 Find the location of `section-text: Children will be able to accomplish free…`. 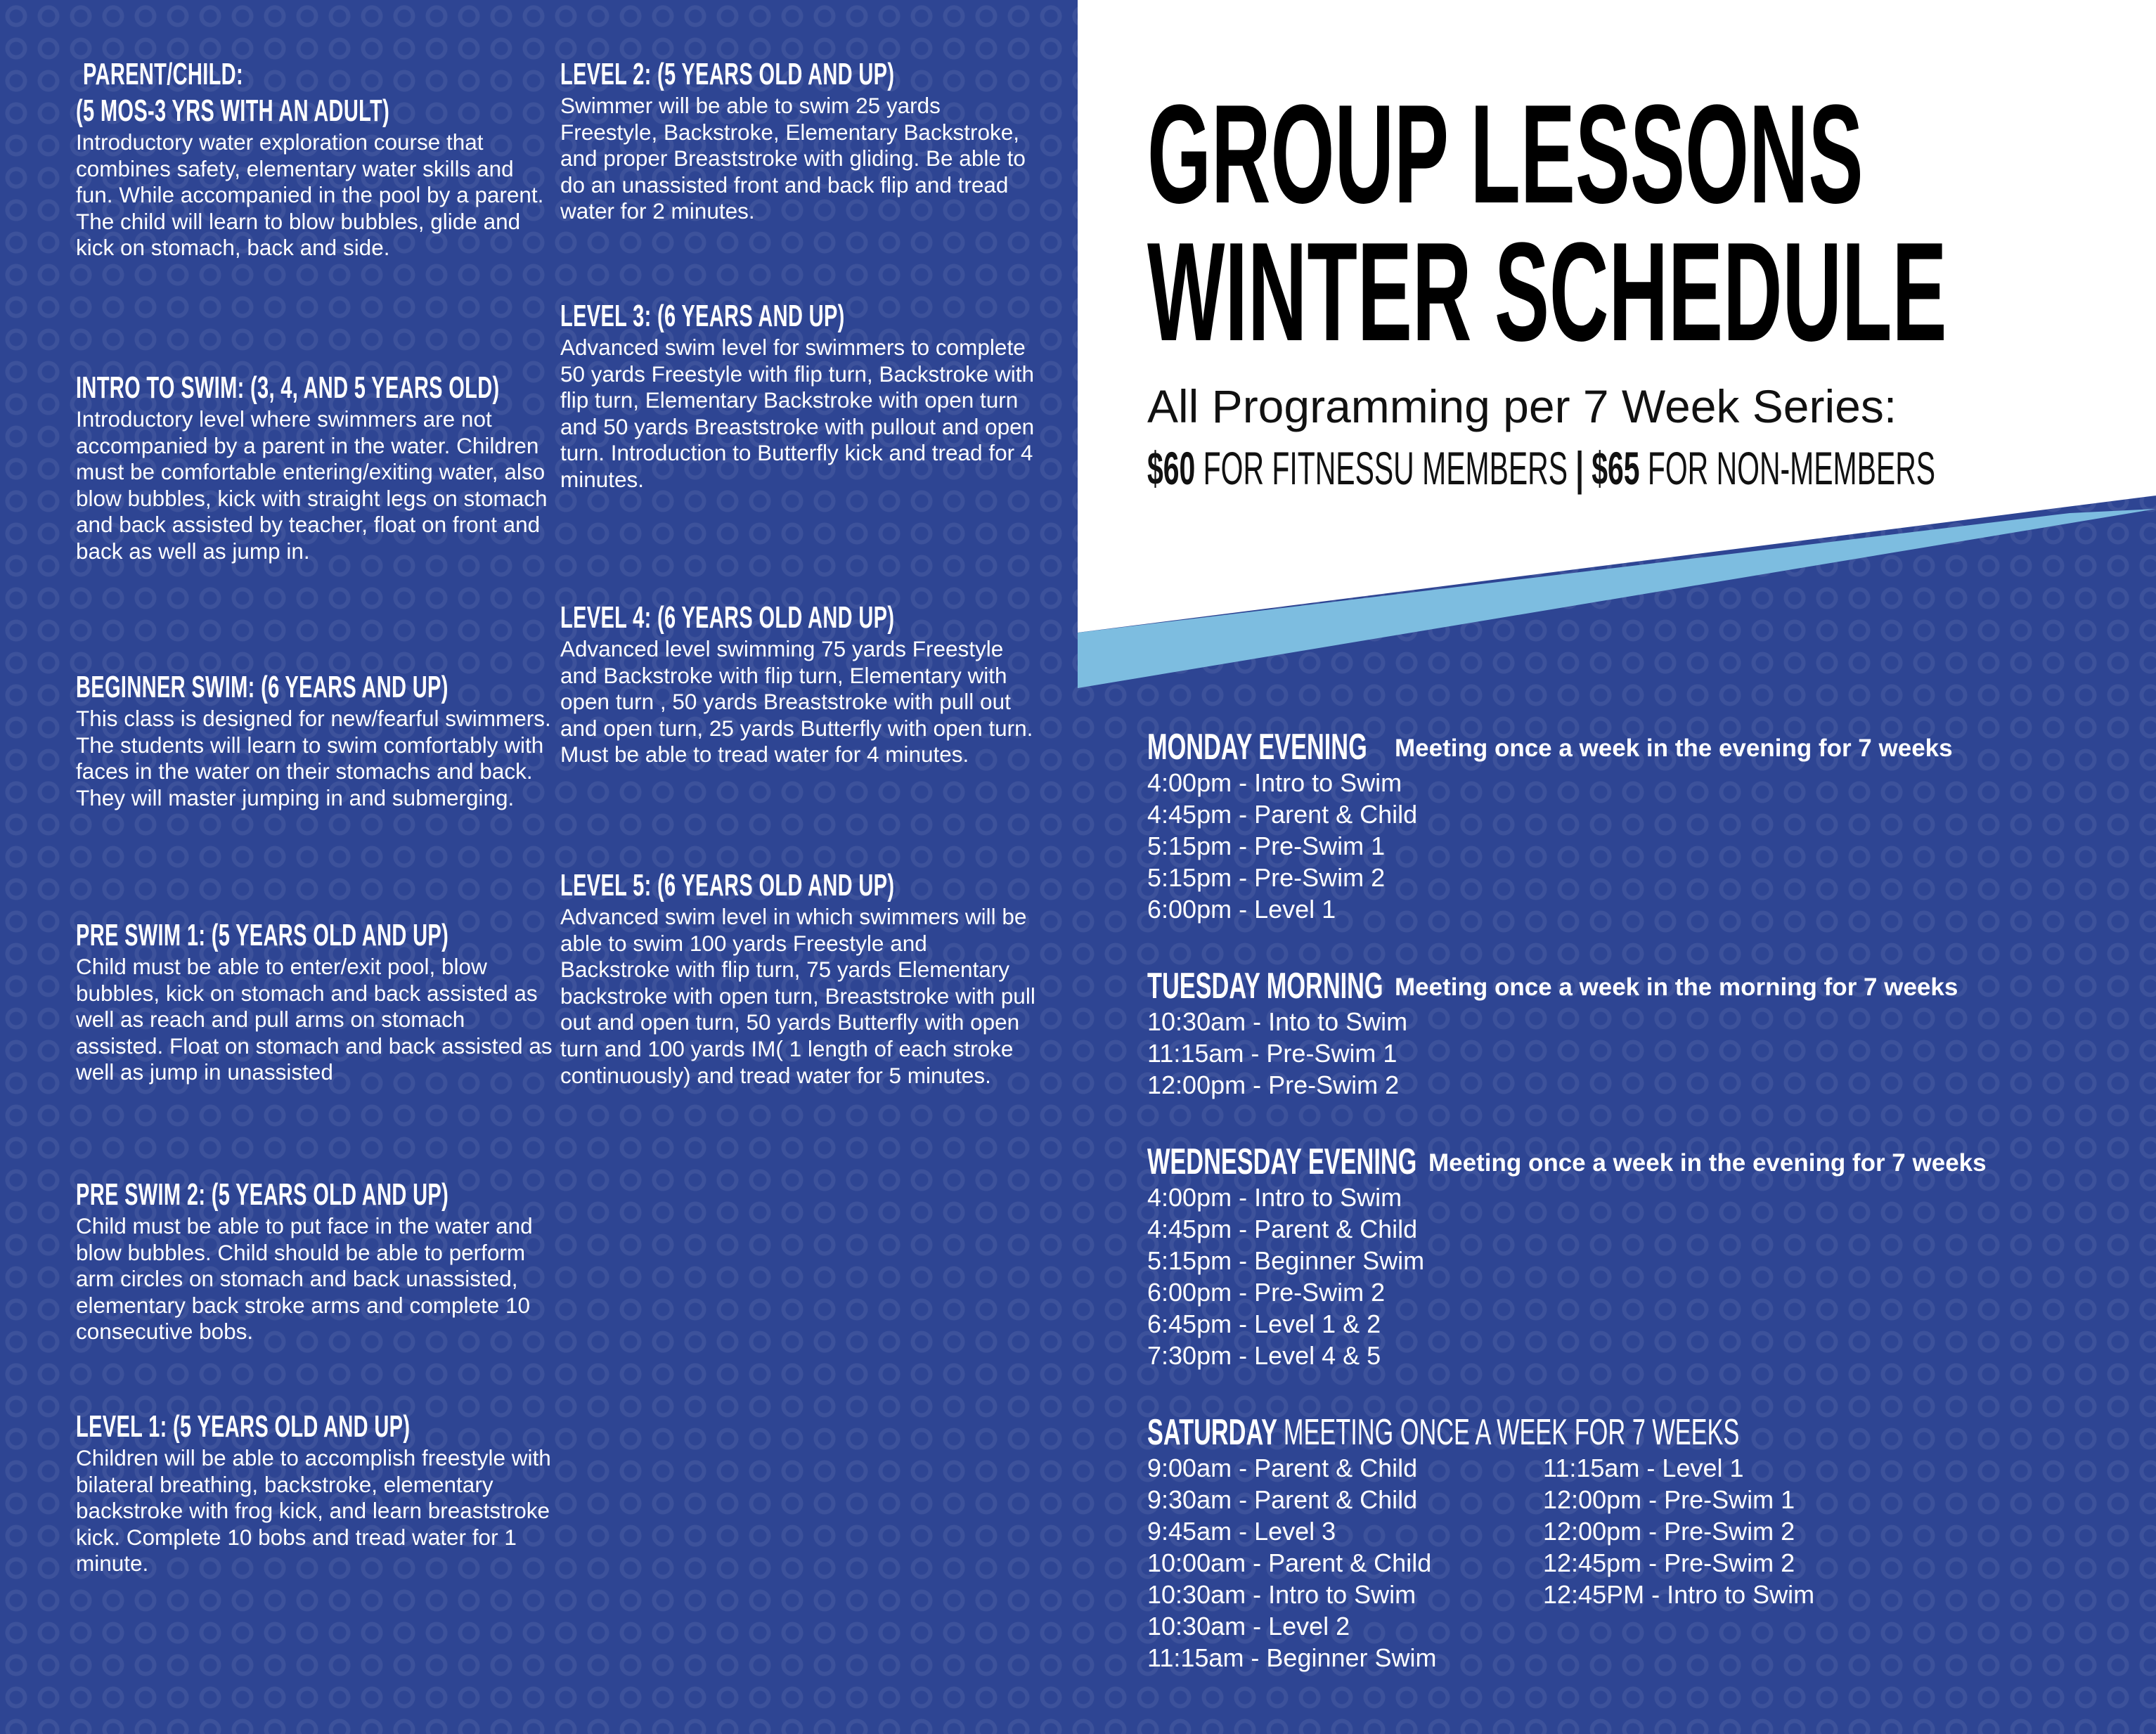

section-text: Children will be able to accomplish free… is located at coordinates (313, 1511).